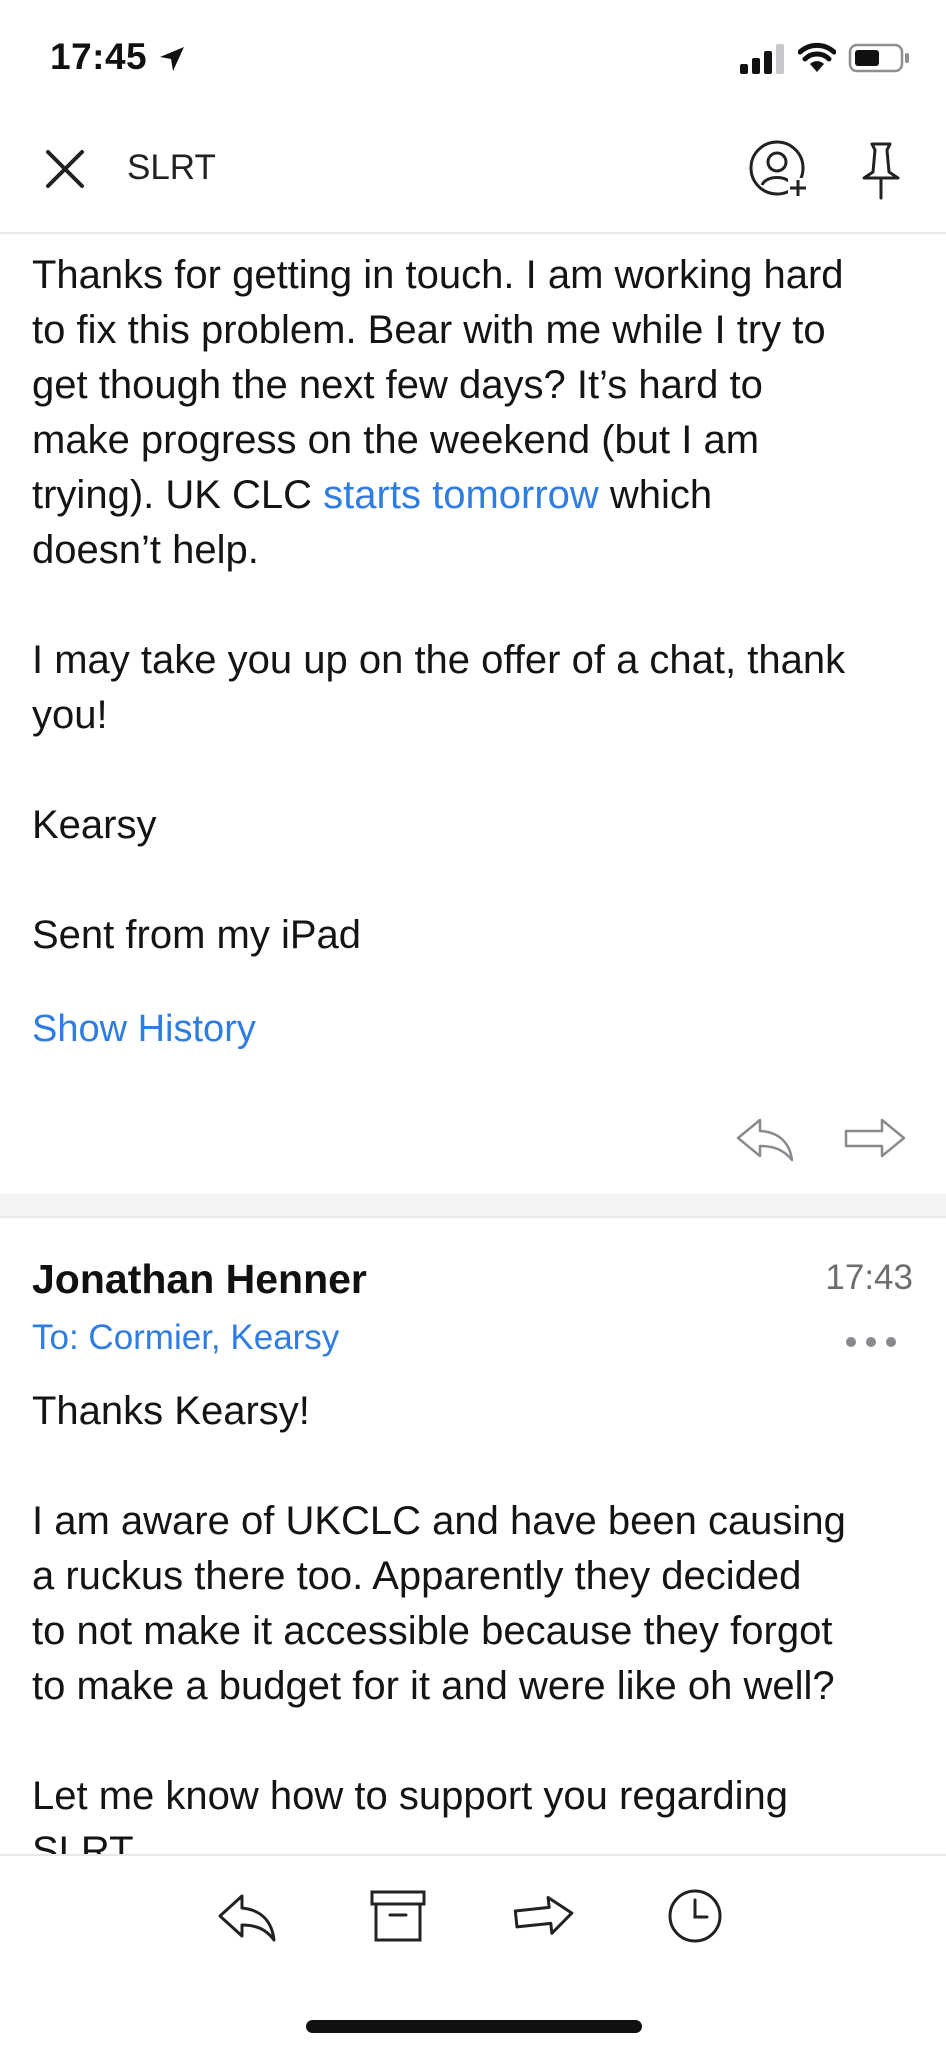  What do you see at coordinates (396, 440) in the screenshot?
I see `text-line: make progress on the weekend (but I am` at bounding box center [396, 440].